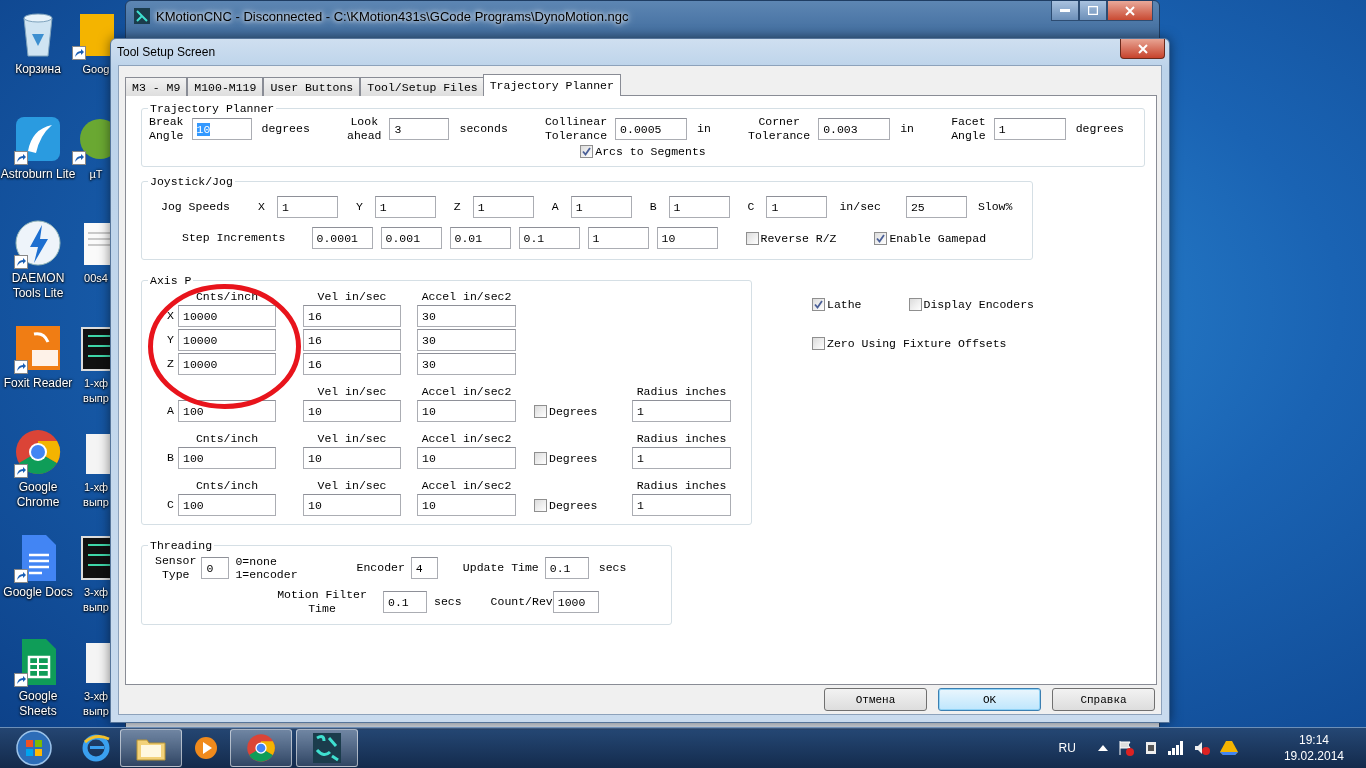 This screenshot has height=768, width=1366. What do you see at coordinates (166, 52) in the screenshot?
I see `dialog-title: Tool Setup Screen` at bounding box center [166, 52].